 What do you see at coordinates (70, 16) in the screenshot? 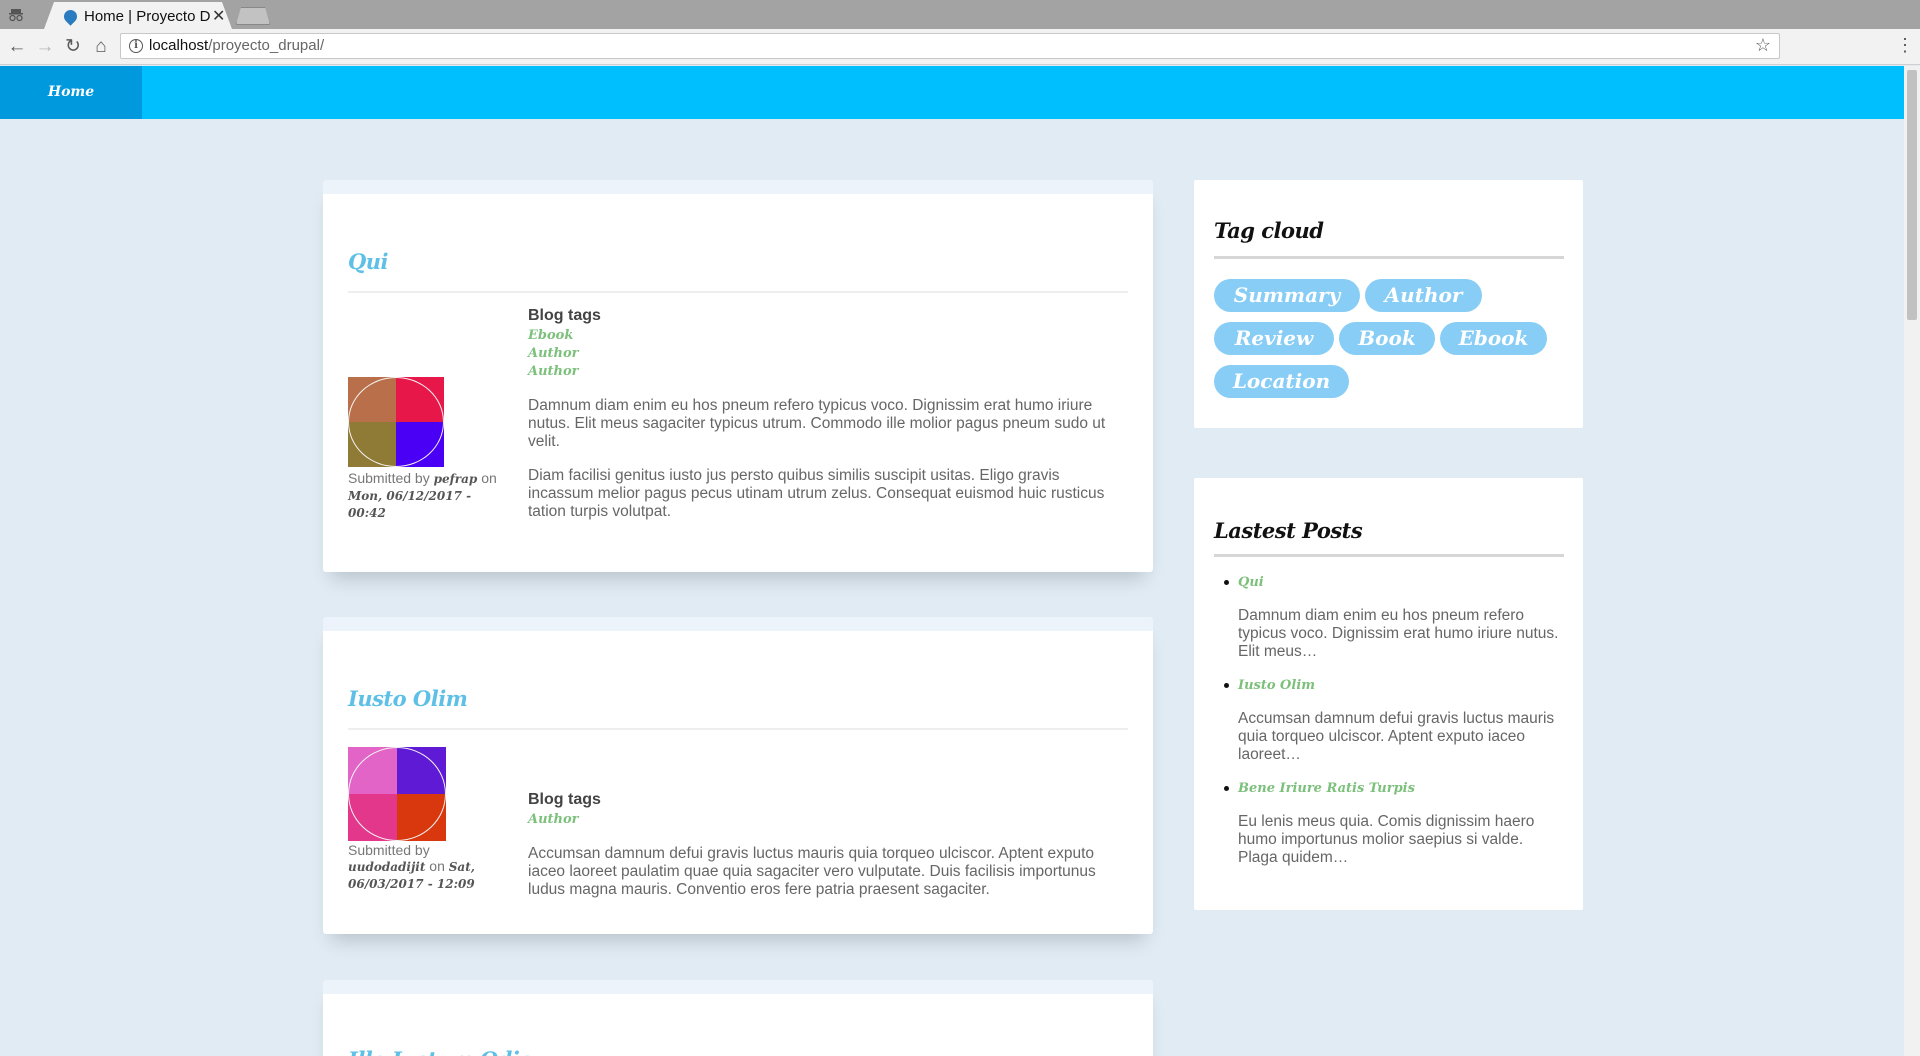
I see `favicon-icon` at bounding box center [70, 16].